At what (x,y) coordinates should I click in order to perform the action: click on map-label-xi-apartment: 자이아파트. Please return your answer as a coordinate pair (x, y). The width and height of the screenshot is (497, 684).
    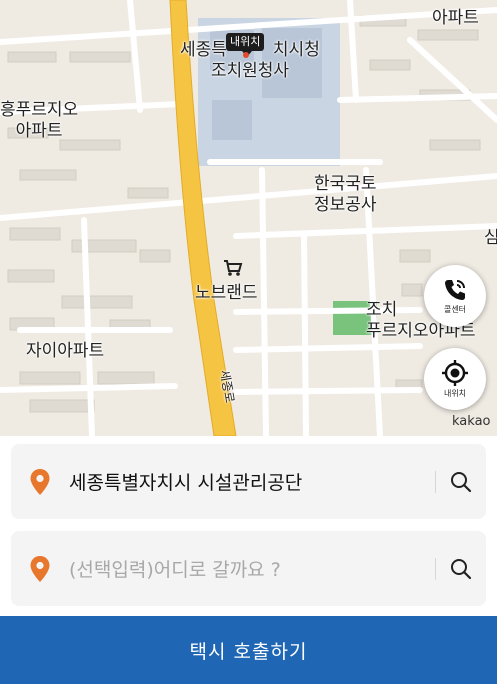
    Looking at the image, I should click on (65, 351).